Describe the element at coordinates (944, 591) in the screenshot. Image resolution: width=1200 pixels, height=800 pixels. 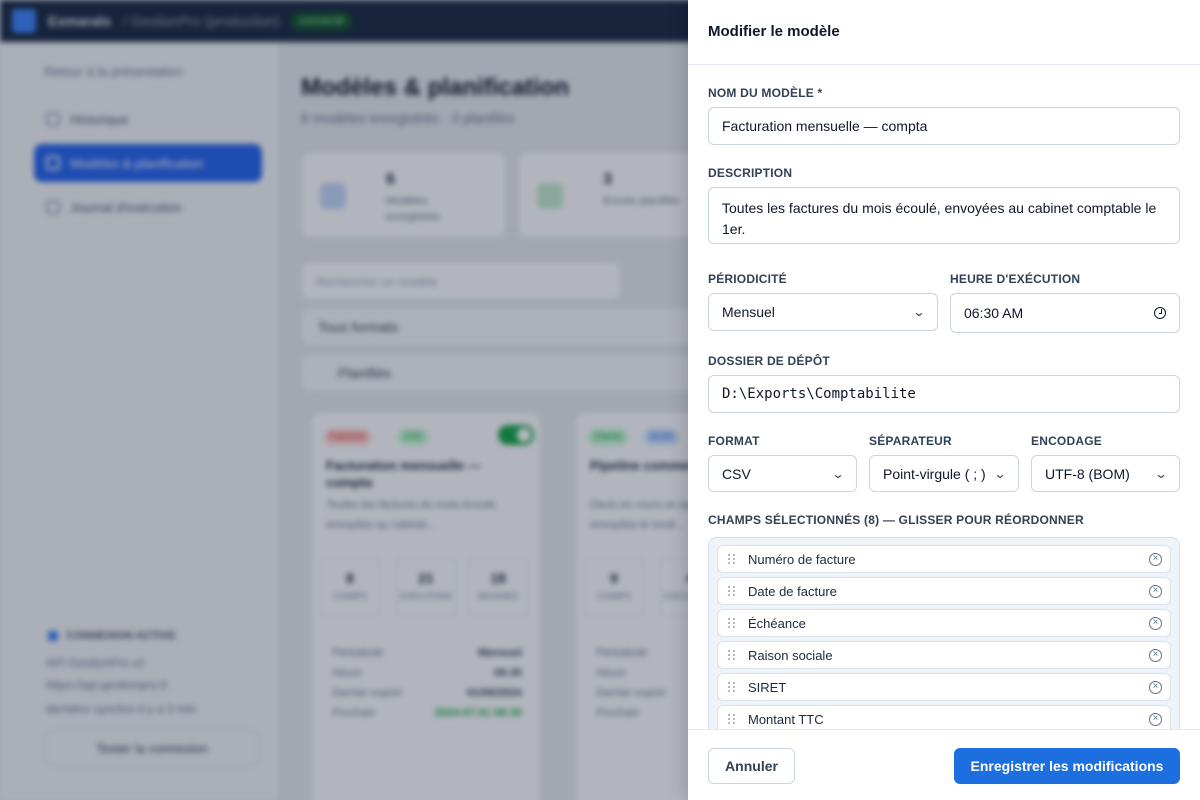
I see `list-item: Date de facture ×` at that location.